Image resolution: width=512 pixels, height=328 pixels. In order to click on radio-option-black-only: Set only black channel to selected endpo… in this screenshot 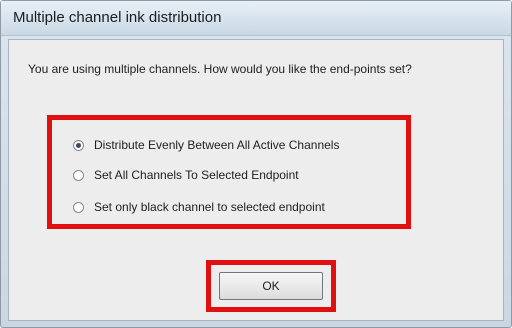, I will do `click(199, 207)`.